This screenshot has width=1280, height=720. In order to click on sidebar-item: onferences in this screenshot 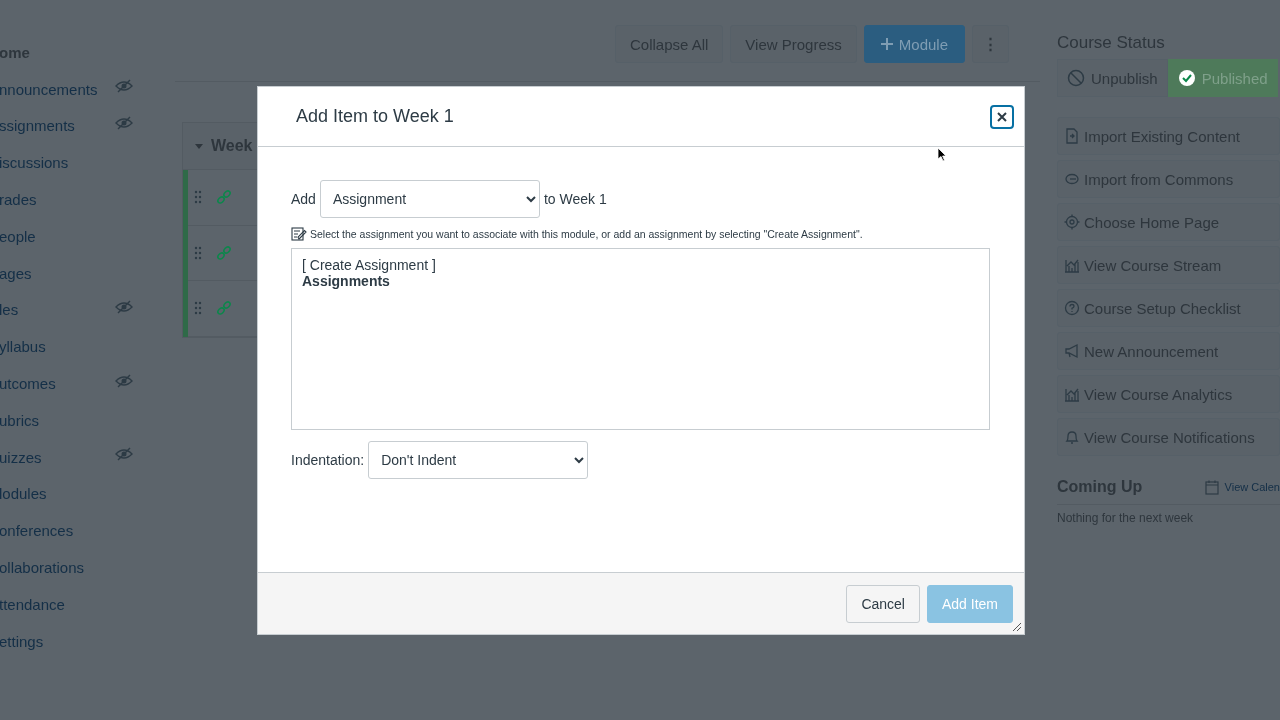, I will do `click(37, 531)`.